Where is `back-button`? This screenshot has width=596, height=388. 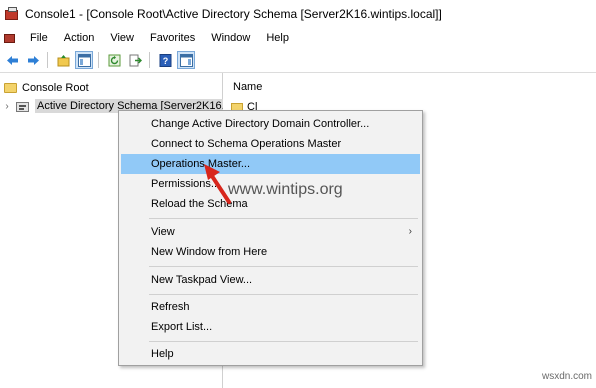 back-button is located at coordinates (12, 60).